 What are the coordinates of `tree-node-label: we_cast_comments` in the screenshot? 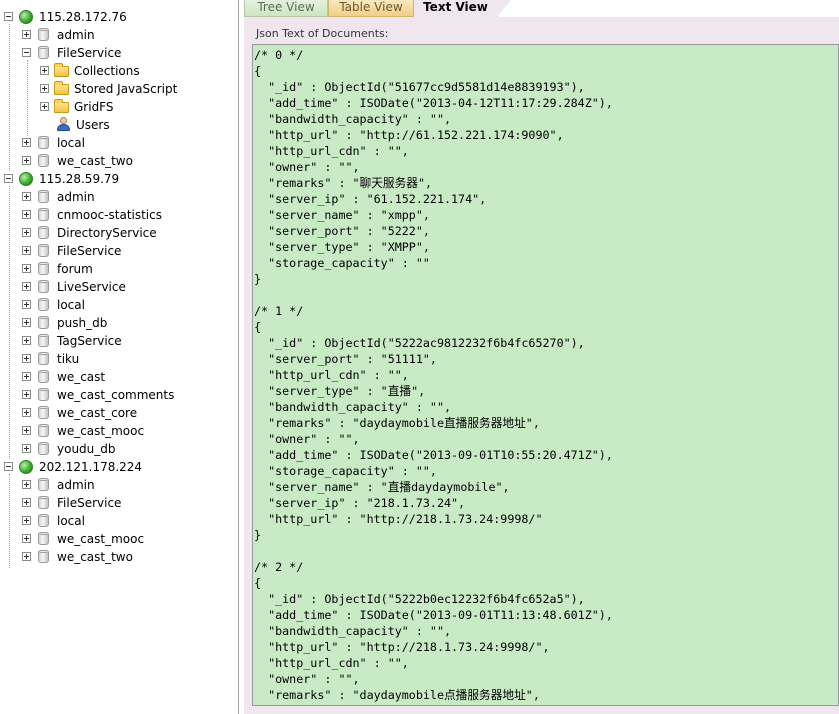 It's located at (116, 395).